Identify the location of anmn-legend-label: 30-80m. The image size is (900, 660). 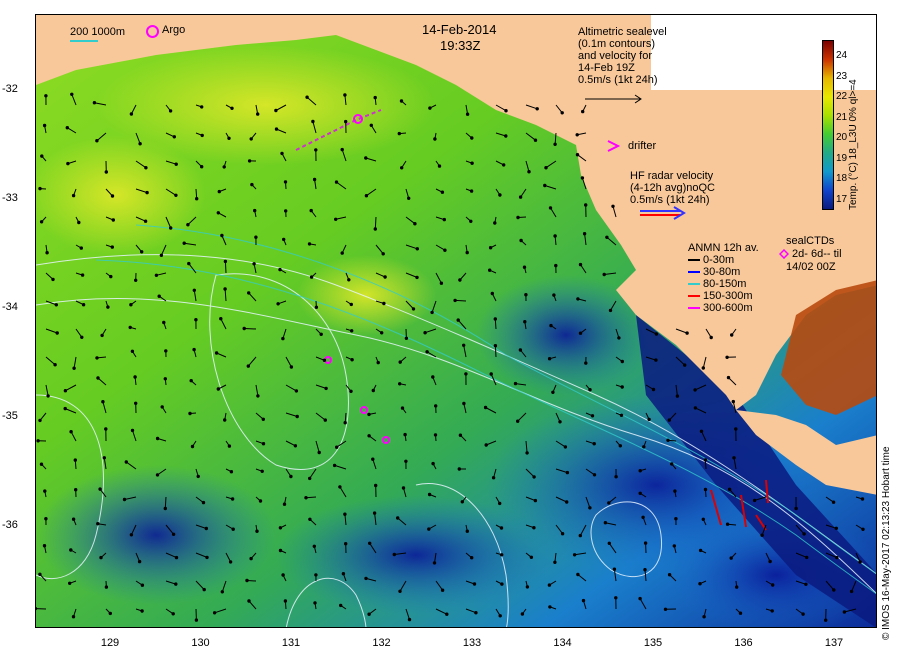
(722, 272).